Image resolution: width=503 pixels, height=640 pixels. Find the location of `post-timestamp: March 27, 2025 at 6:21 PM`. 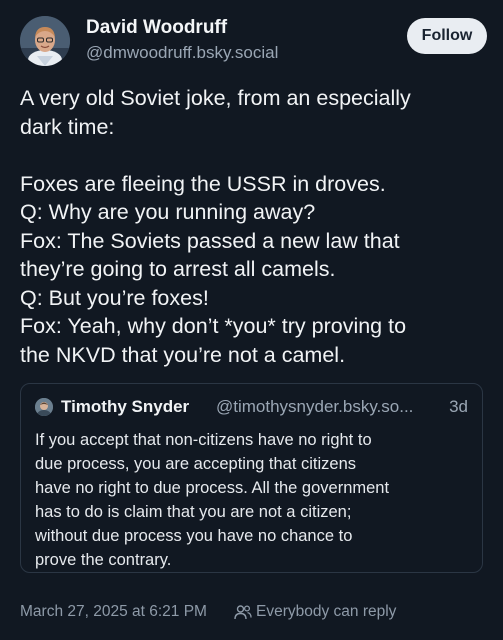

post-timestamp: March 27, 2025 at 6:21 PM is located at coordinates (113, 612).